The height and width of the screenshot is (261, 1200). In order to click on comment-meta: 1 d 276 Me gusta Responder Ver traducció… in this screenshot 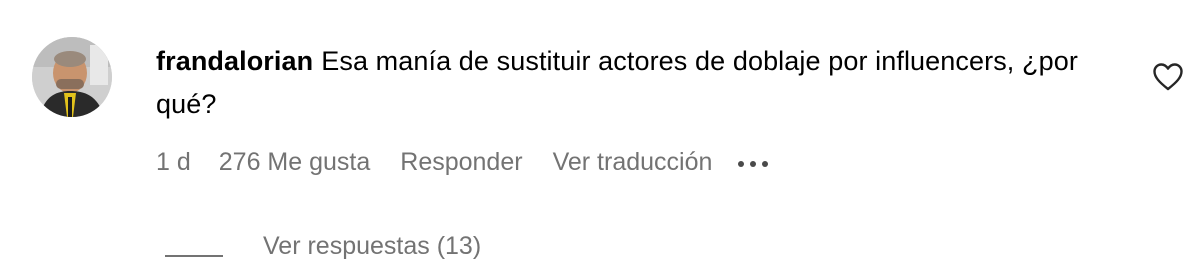, I will do `click(462, 162)`.